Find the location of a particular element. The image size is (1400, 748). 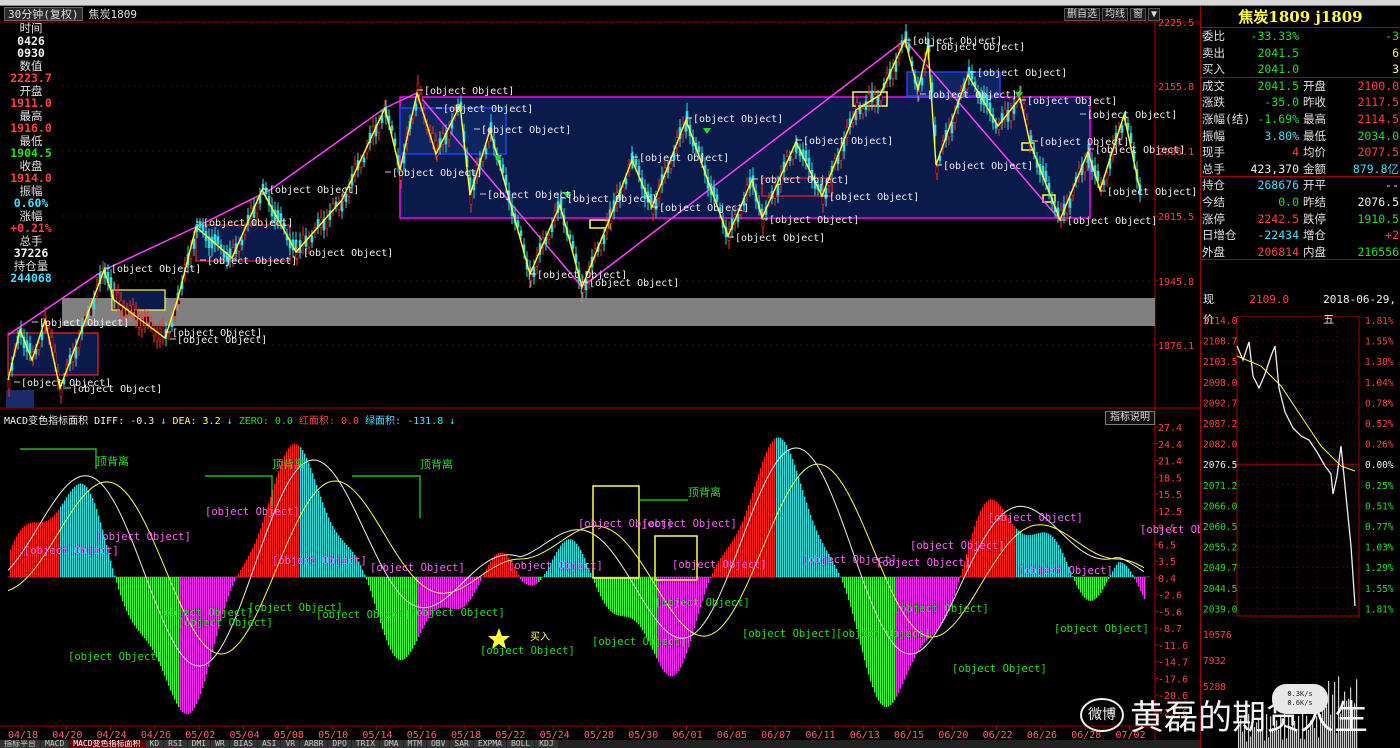

indicator-tab: KDJ is located at coordinates (546, 744).